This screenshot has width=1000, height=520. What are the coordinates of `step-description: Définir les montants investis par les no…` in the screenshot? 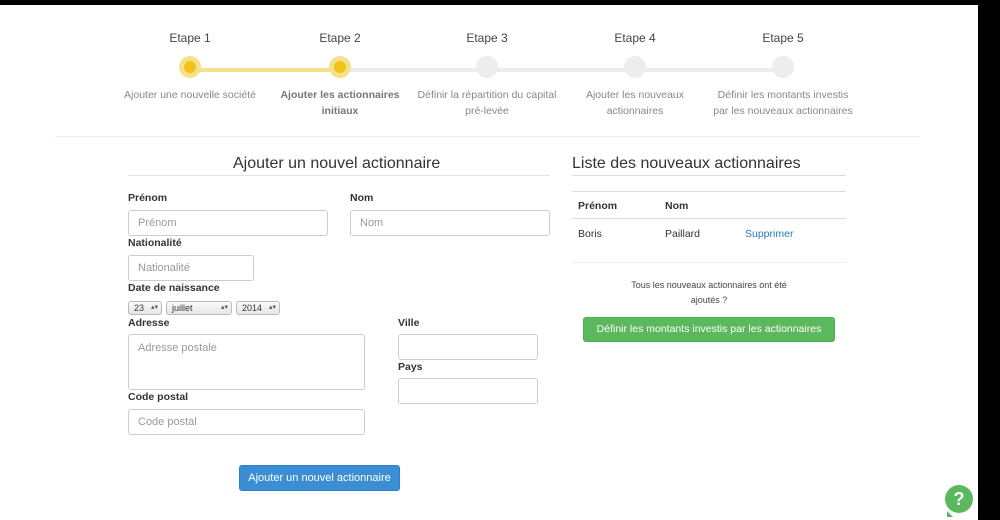 It's located at (783, 103).